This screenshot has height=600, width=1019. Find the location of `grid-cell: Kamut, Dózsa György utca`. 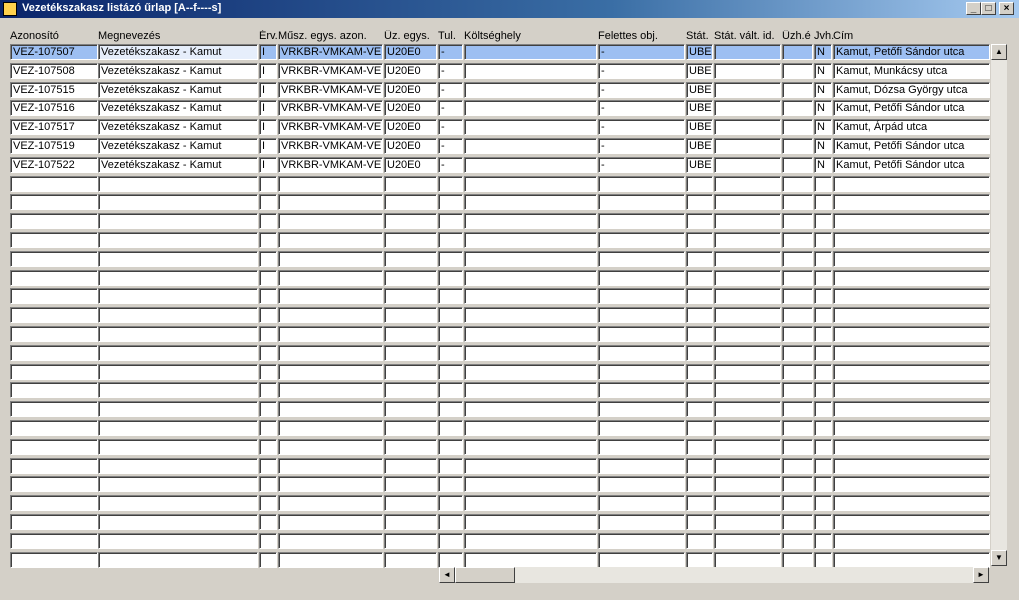

grid-cell: Kamut, Dózsa György utca is located at coordinates (911, 90).